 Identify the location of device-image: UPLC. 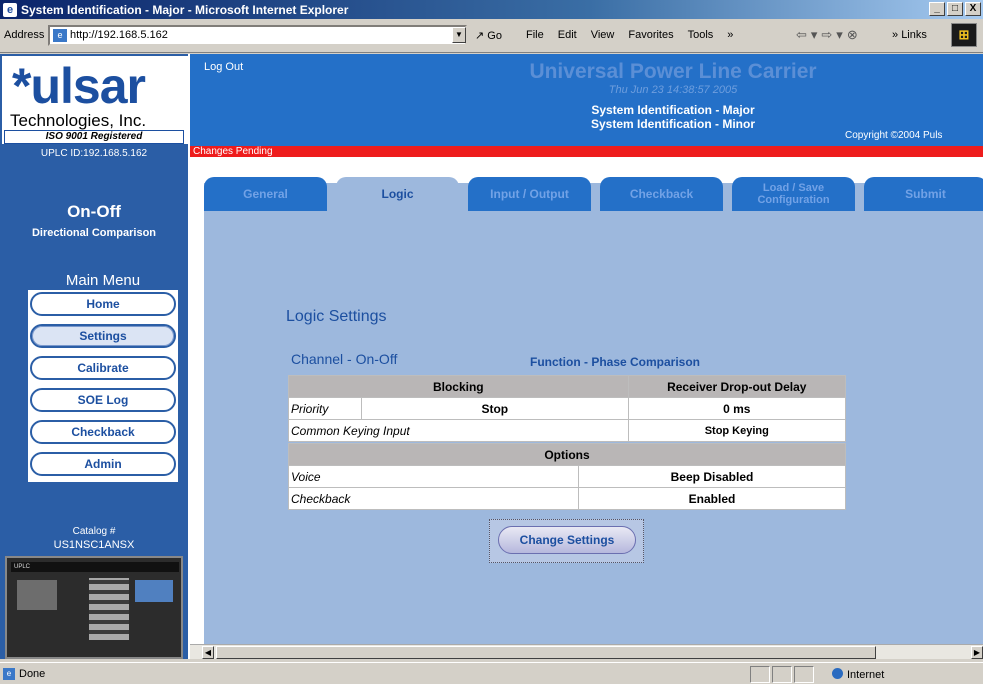
(94, 607).